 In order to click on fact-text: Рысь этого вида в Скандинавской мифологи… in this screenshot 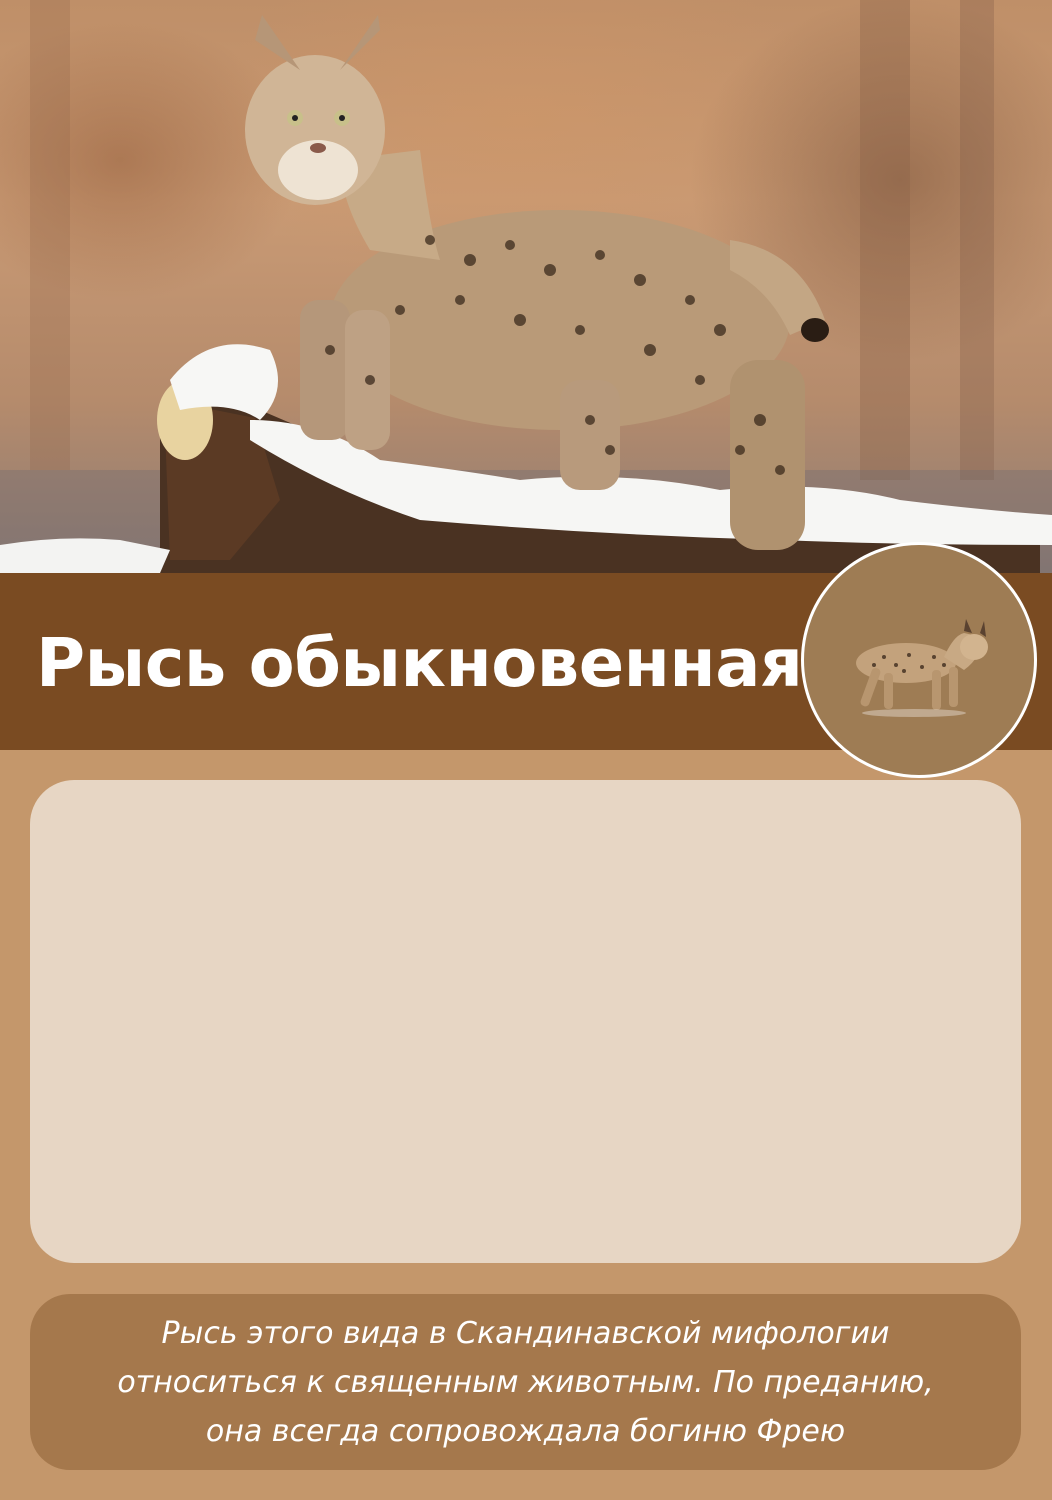, I will do `click(526, 1382)`.